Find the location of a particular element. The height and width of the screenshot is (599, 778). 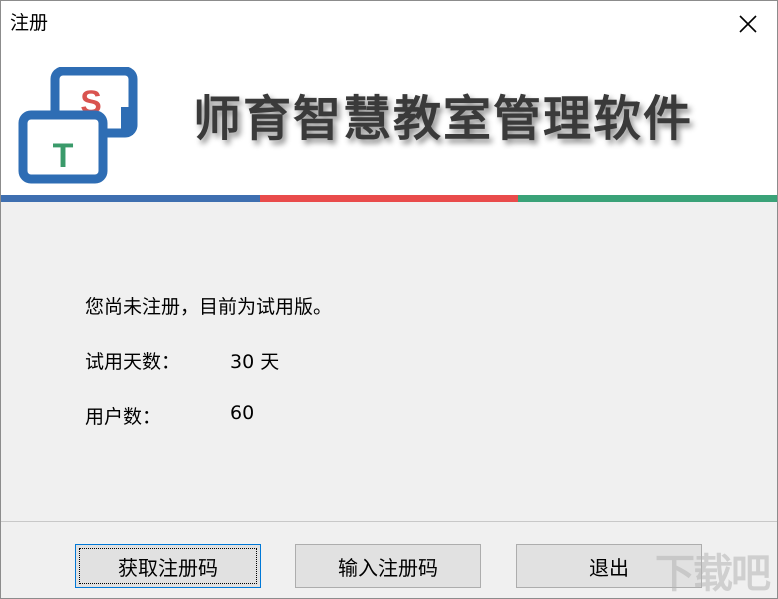

close-button is located at coordinates (748, 24).